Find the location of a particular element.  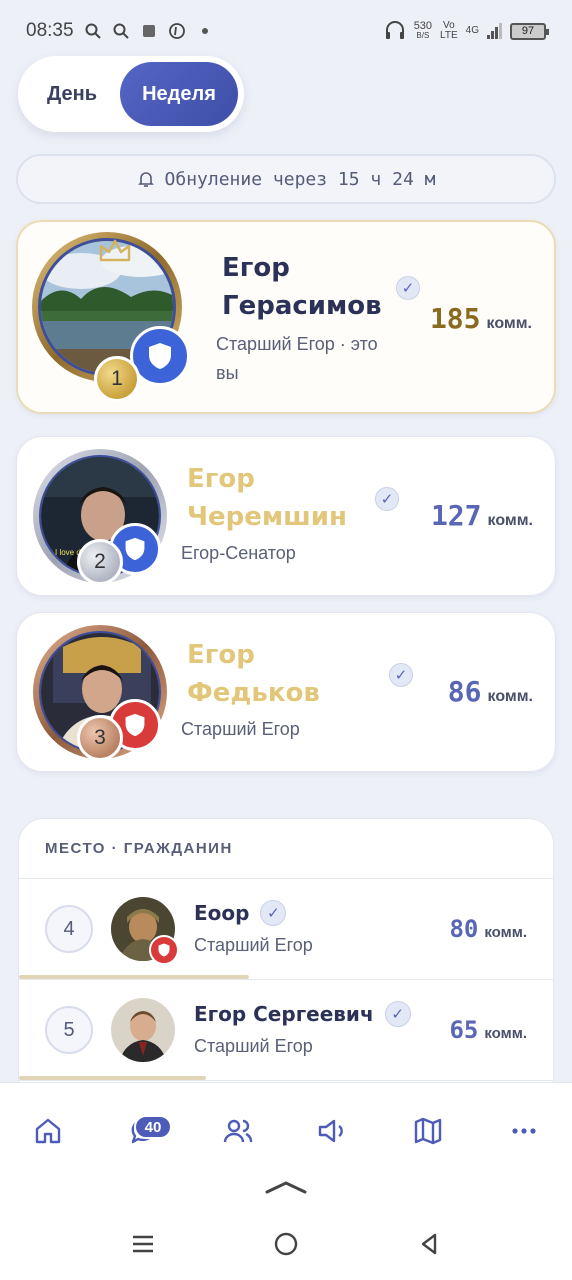

home-icon is located at coordinates (48, 1131).